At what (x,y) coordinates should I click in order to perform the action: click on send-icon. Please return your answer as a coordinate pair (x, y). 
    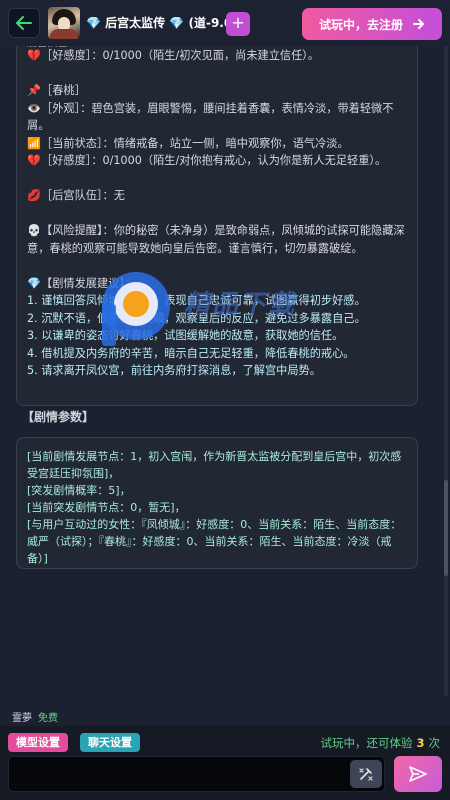
    Looking at the image, I should click on (418, 774).